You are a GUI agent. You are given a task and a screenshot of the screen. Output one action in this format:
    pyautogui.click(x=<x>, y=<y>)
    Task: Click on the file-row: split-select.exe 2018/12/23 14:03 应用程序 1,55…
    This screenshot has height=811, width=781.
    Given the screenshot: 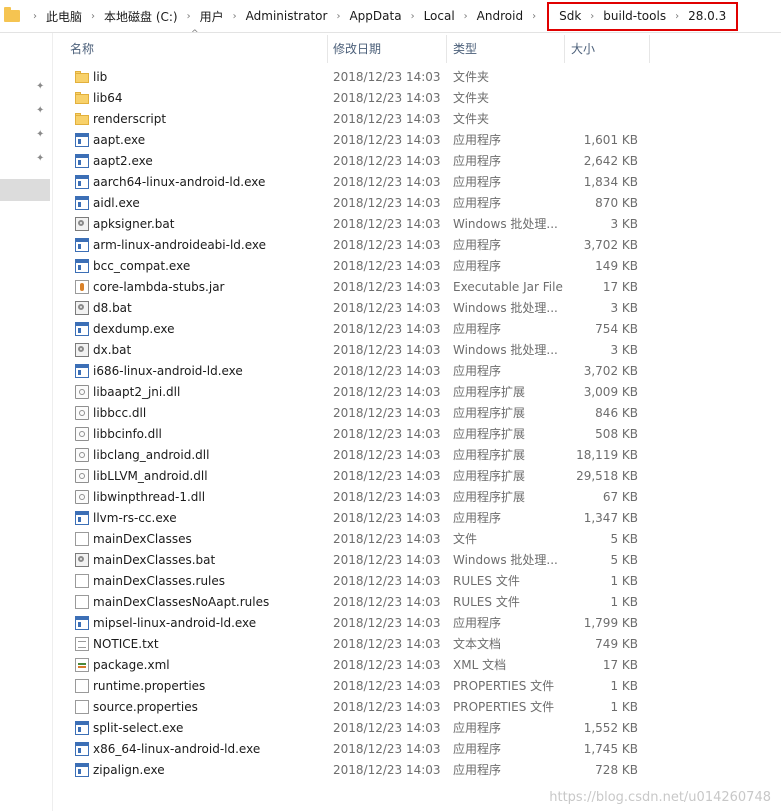 What is the action you would take?
    pyautogui.click(x=417, y=728)
    